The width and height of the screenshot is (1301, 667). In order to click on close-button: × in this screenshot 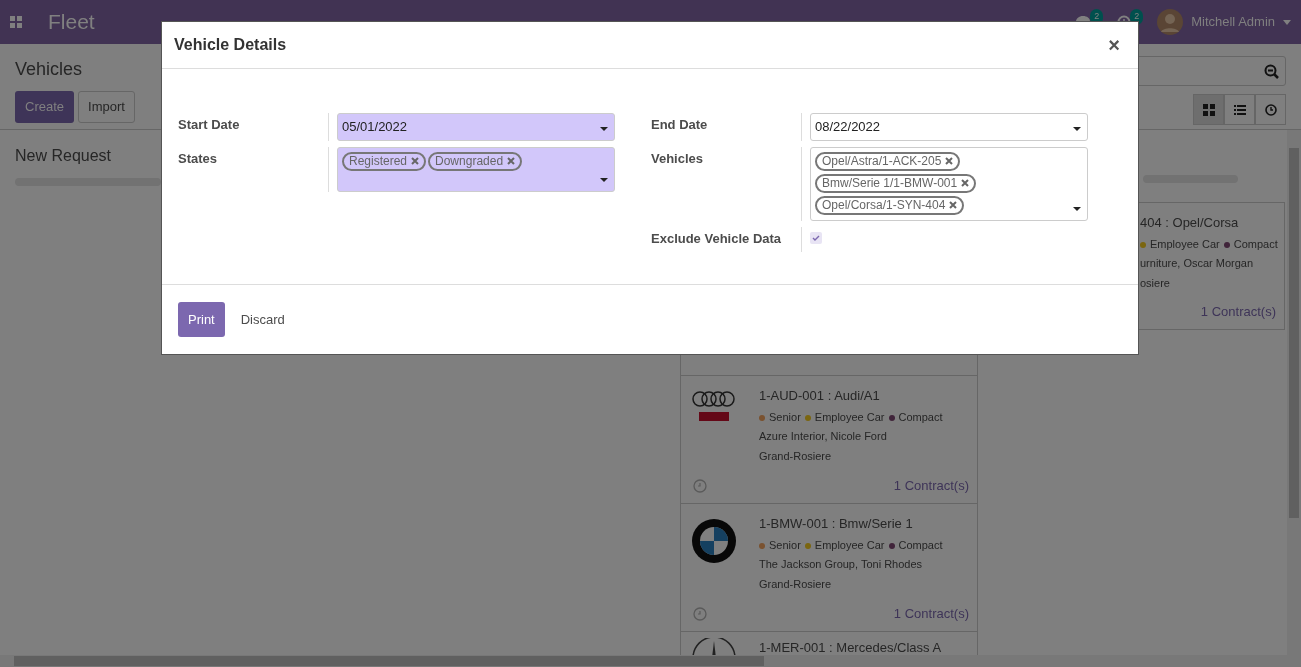, I will do `click(1114, 45)`.